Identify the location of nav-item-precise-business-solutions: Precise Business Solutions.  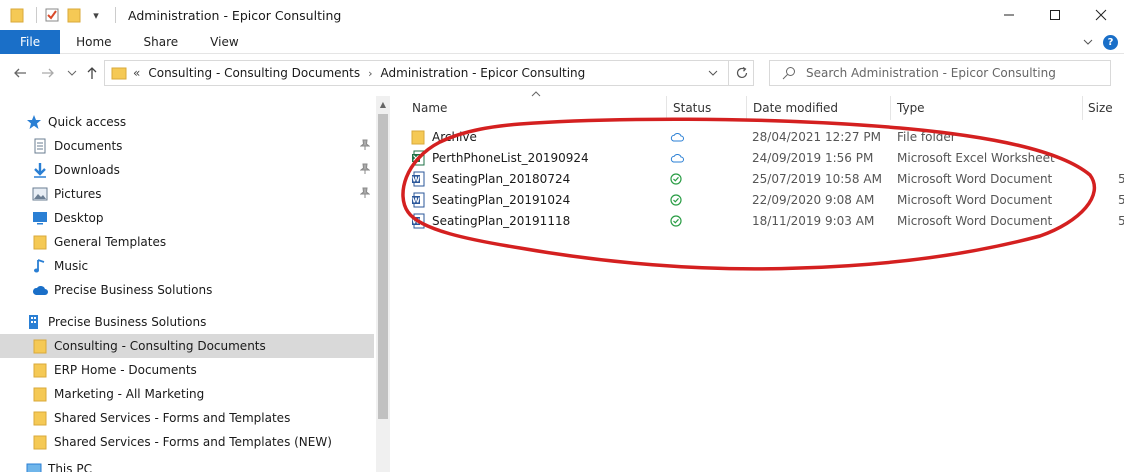
(187, 322).